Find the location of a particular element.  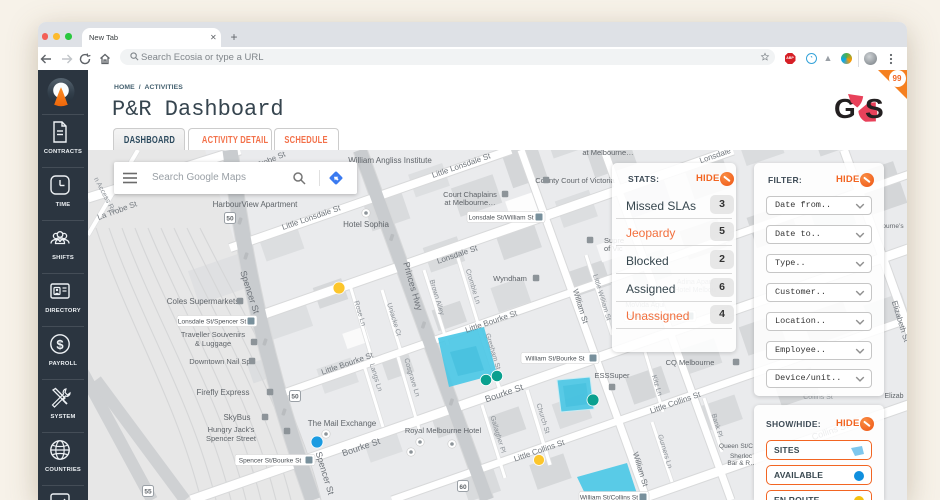

svg-text: Elizab is located at coordinates (893, 396).